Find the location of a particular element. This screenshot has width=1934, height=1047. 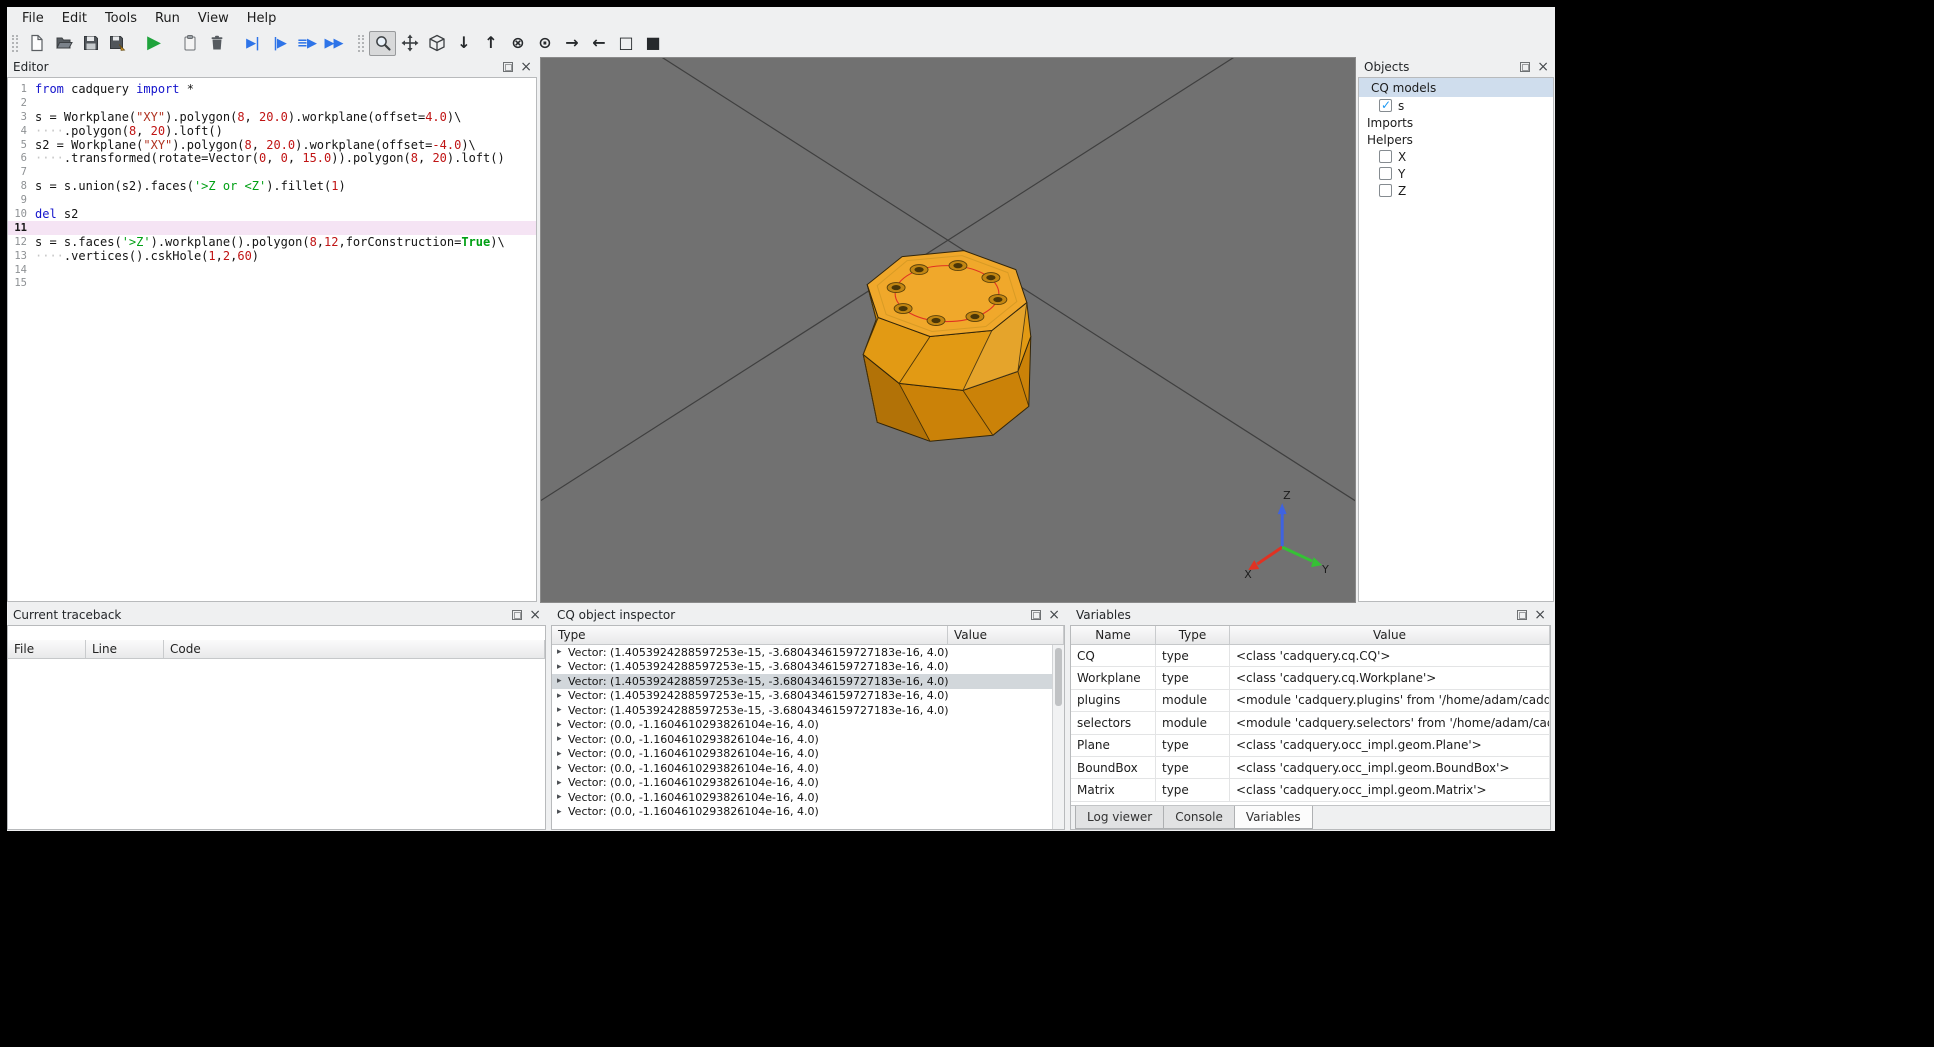

code-line-1: 1 from cadquery import * is located at coordinates (272, 89).